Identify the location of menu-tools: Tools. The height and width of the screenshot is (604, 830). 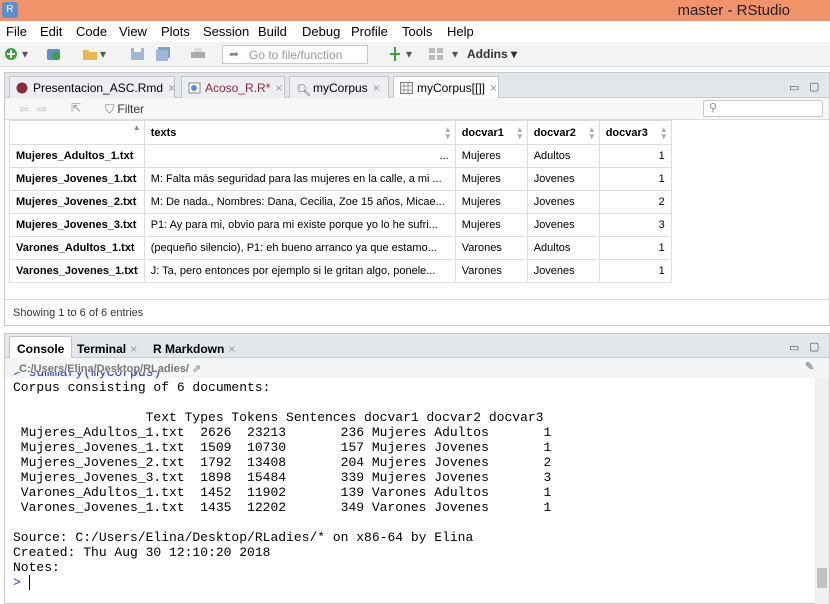
(417, 31).